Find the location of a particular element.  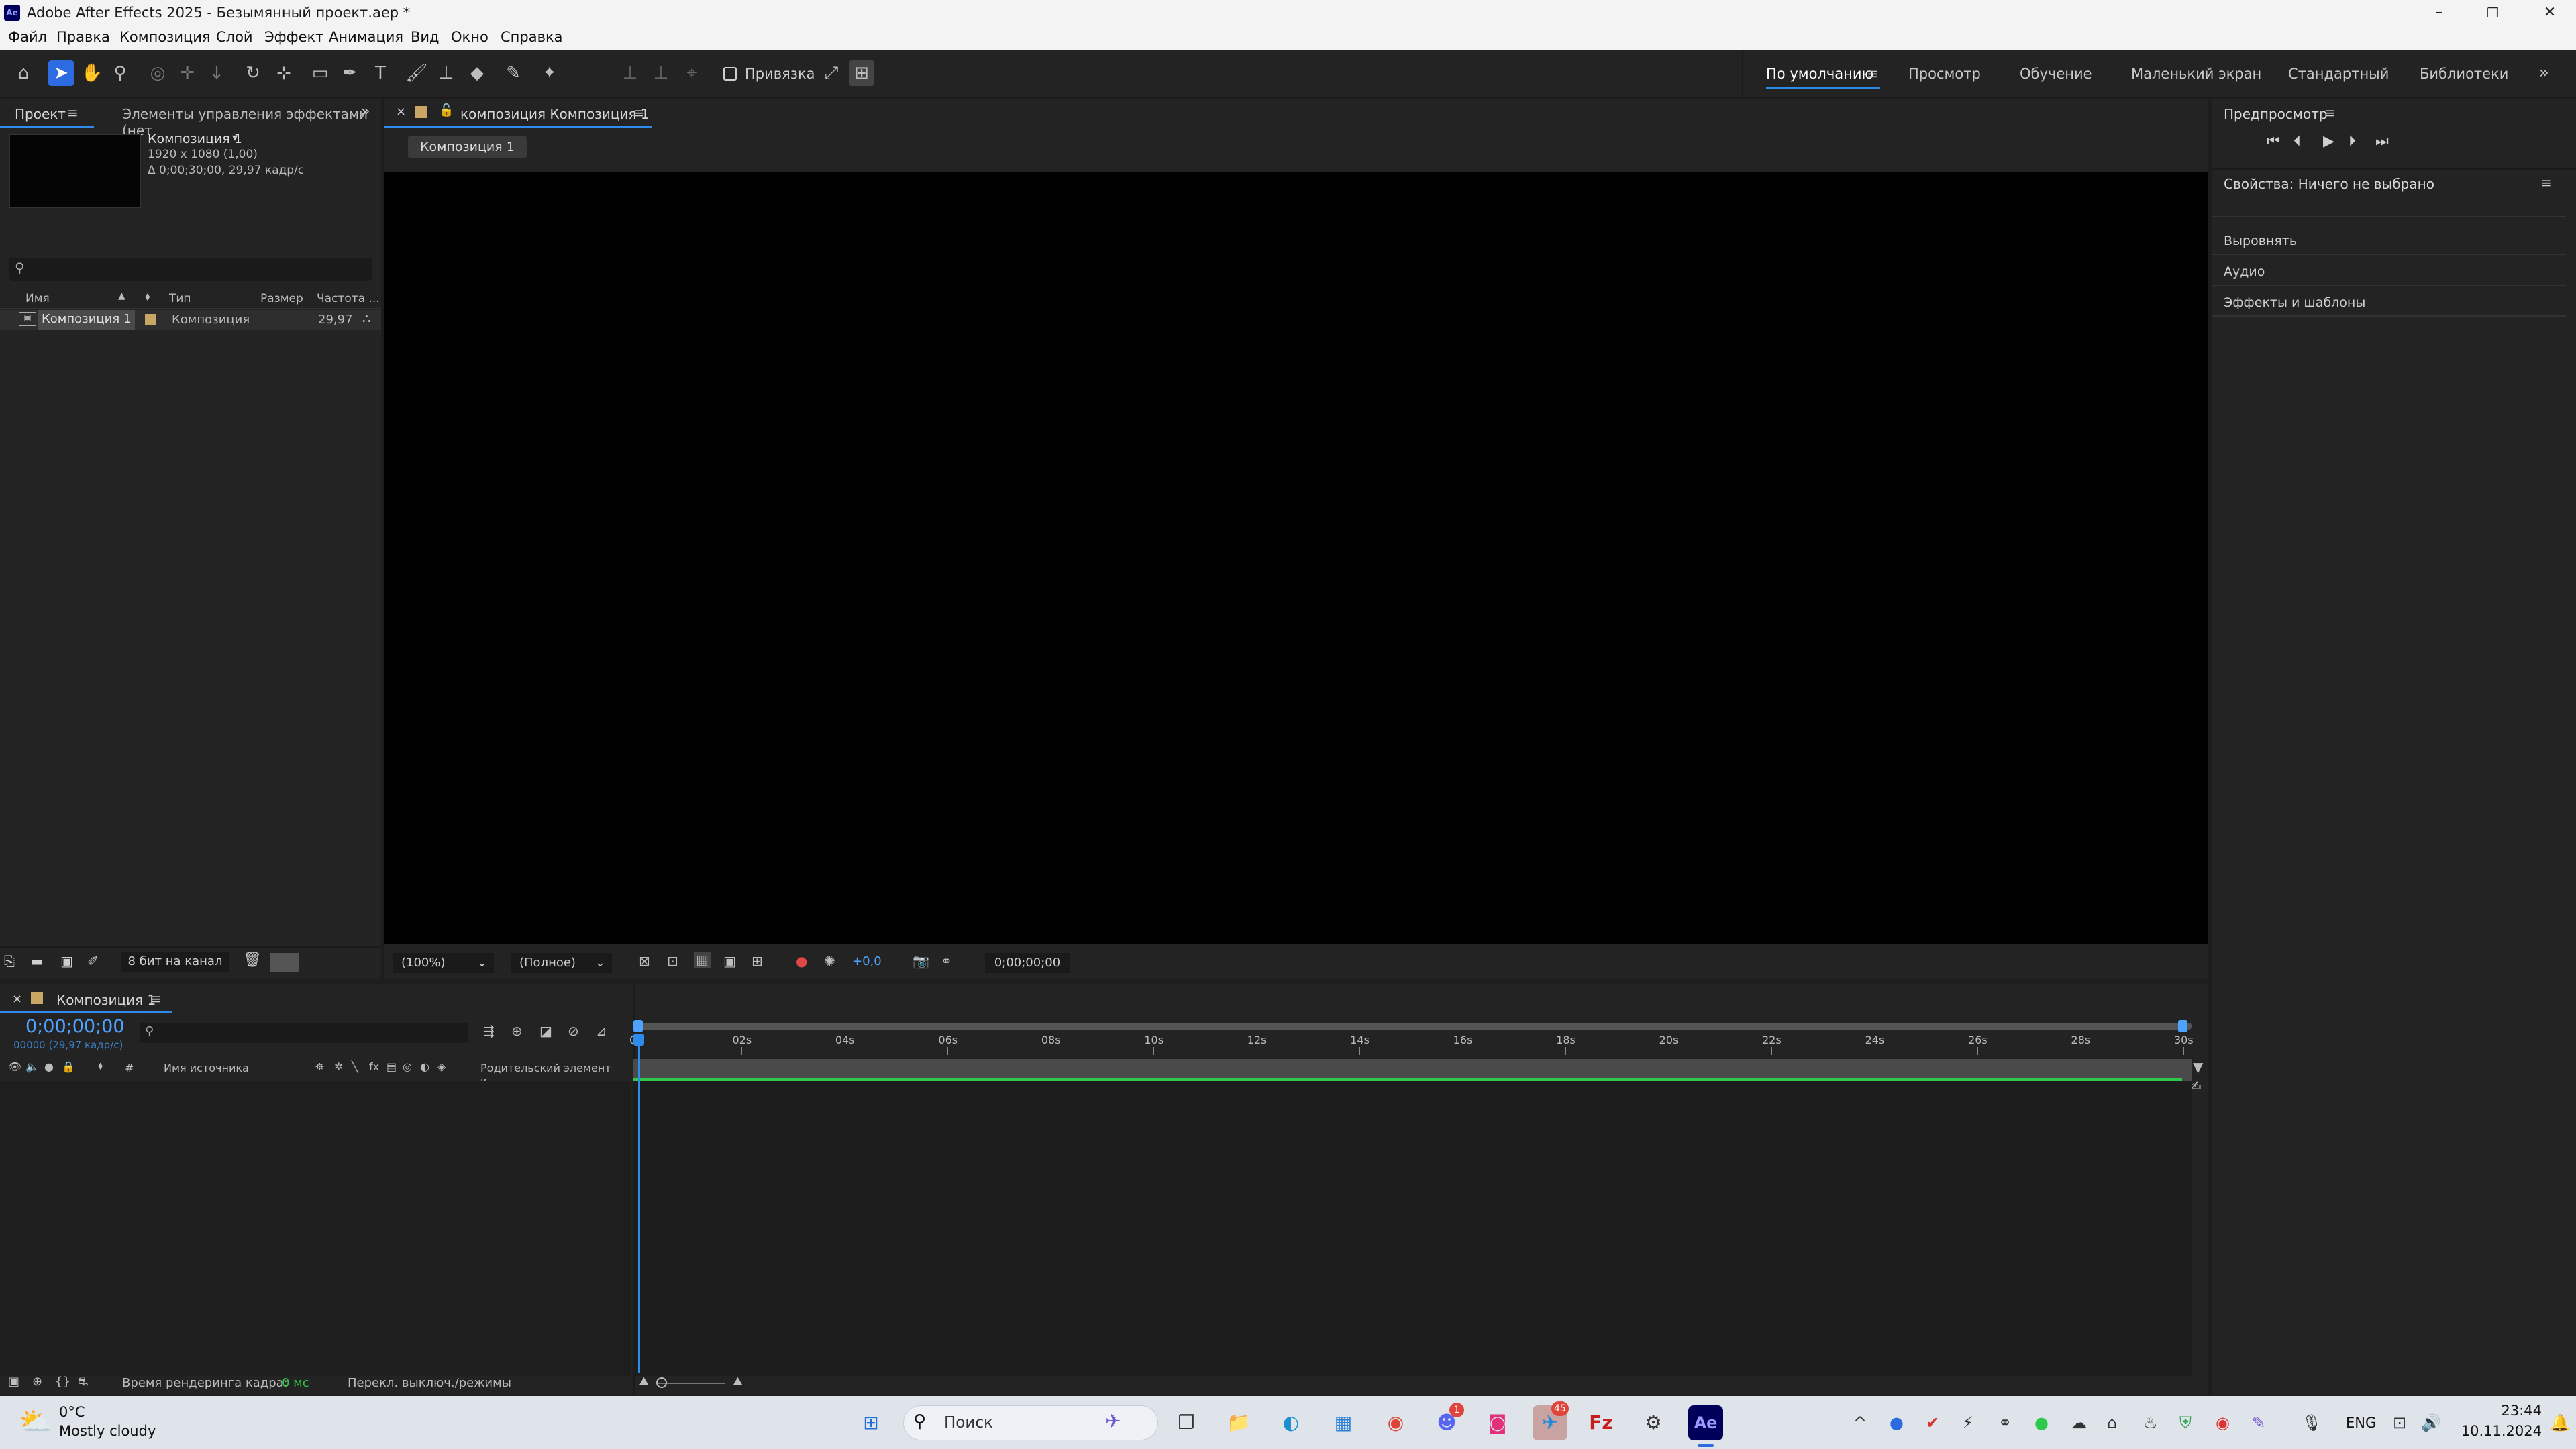

next-frame-icon: ⏵ is located at coordinates (2352, 141).